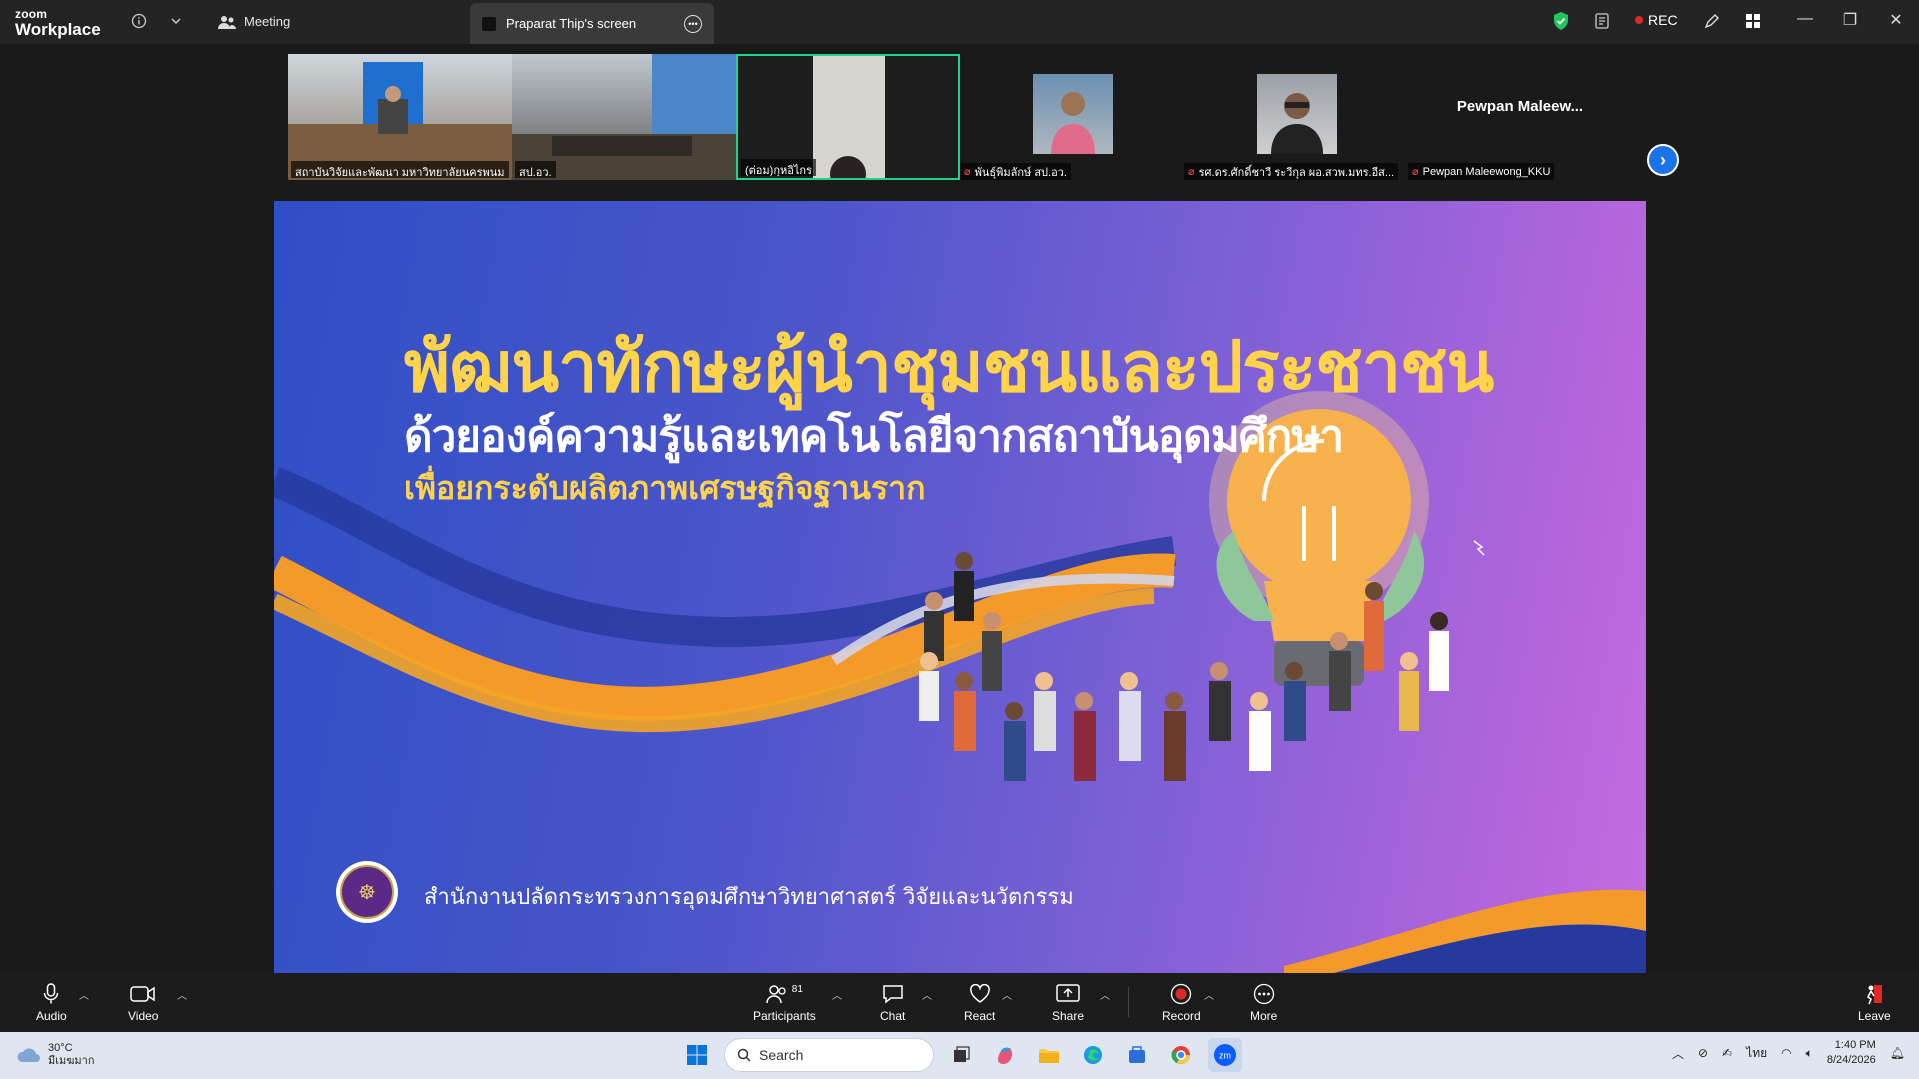  I want to click on restore-icon: ❐, so click(1850, 20).